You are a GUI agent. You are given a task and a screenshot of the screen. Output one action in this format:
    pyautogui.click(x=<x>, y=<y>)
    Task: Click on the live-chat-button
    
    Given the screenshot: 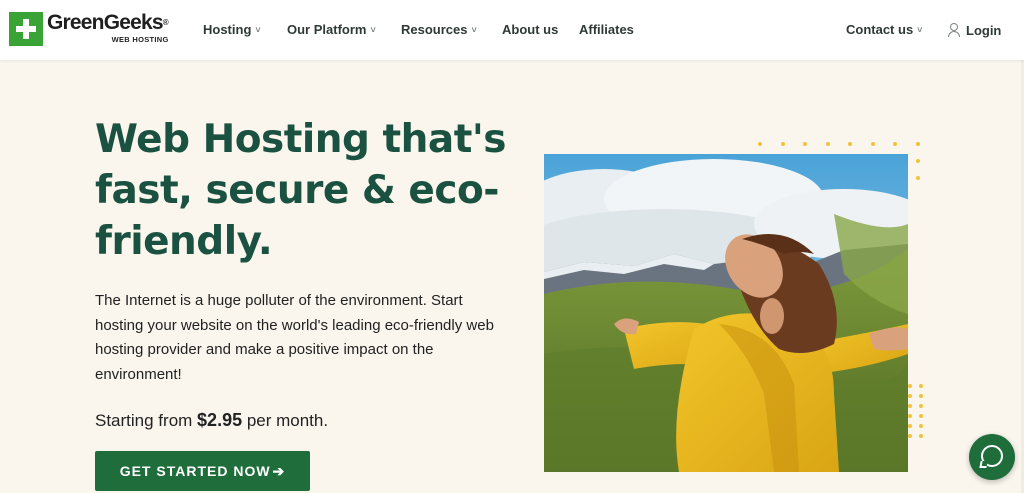 What is the action you would take?
    pyautogui.click(x=992, y=457)
    